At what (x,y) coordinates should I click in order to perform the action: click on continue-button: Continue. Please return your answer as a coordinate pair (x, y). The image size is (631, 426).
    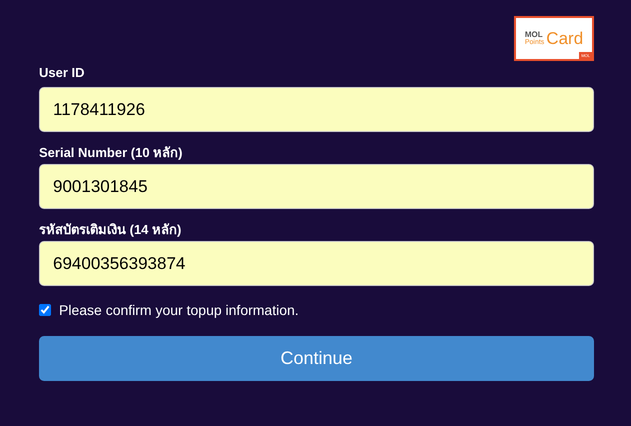
    Looking at the image, I should click on (316, 358).